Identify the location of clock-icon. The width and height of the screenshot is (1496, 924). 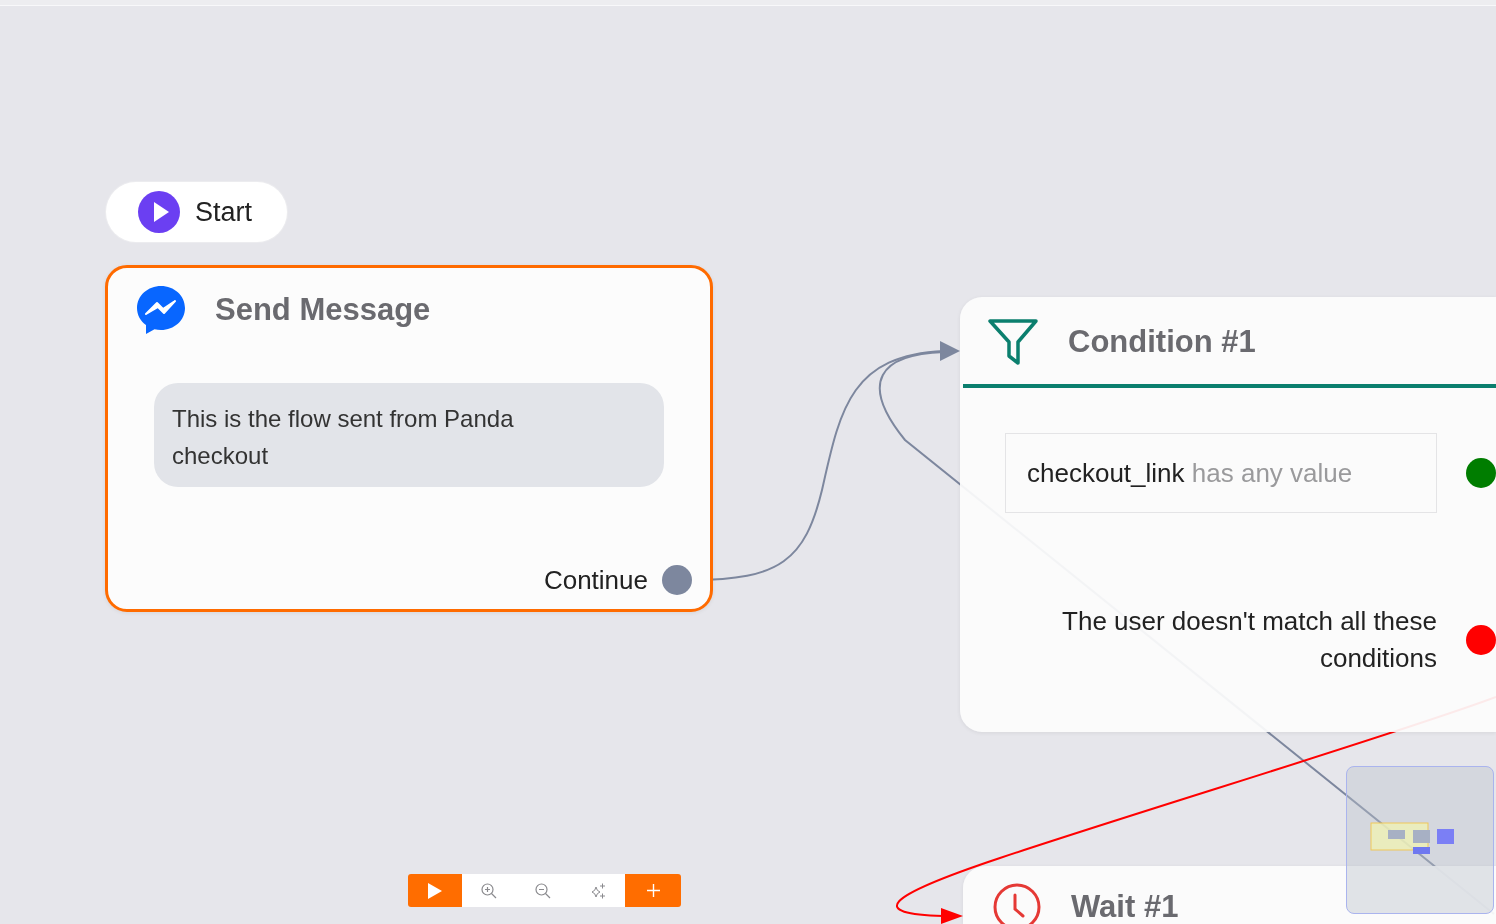
(1017, 903).